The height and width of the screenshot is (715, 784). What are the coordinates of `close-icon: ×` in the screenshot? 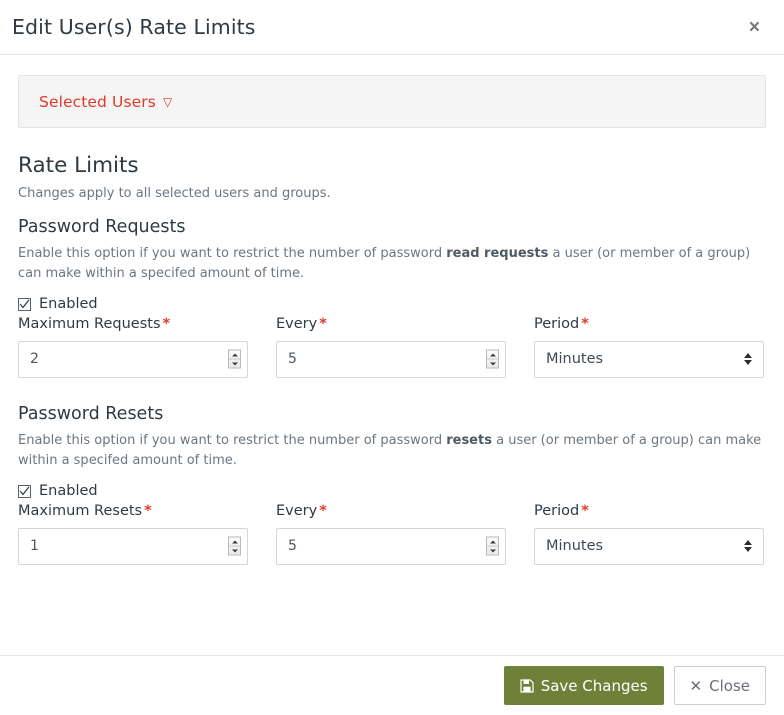 It's located at (754, 27).